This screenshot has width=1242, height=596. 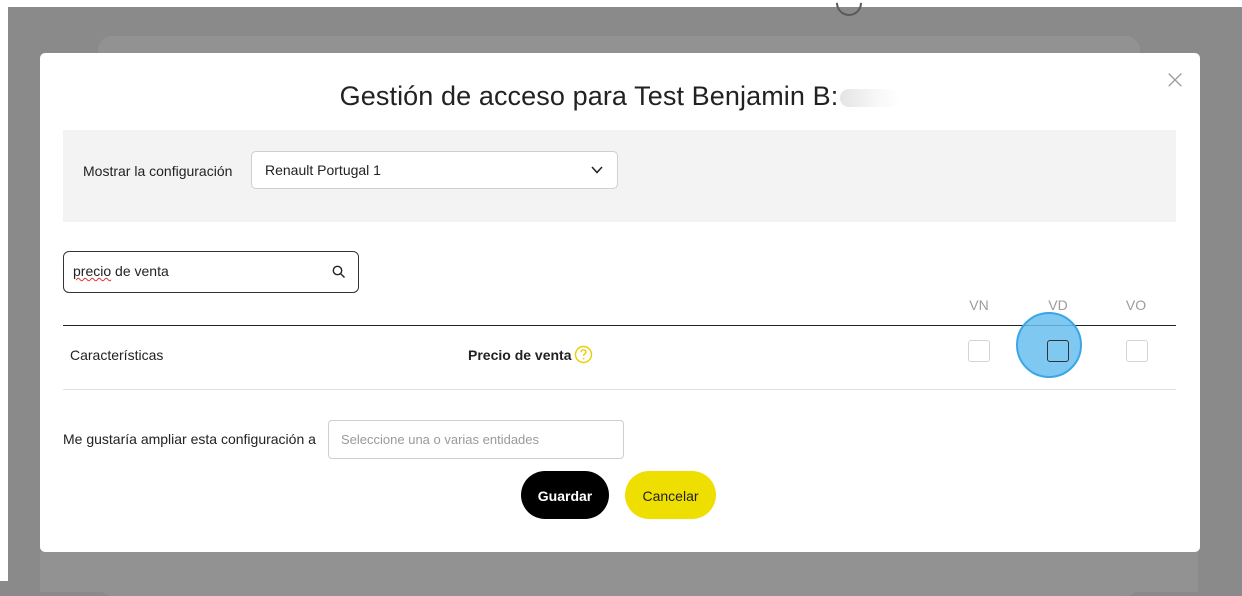 What do you see at coordinates (140, 271) in the screenshot?
I see `search-value-rest: de venta` at bounding box center [140, 271].